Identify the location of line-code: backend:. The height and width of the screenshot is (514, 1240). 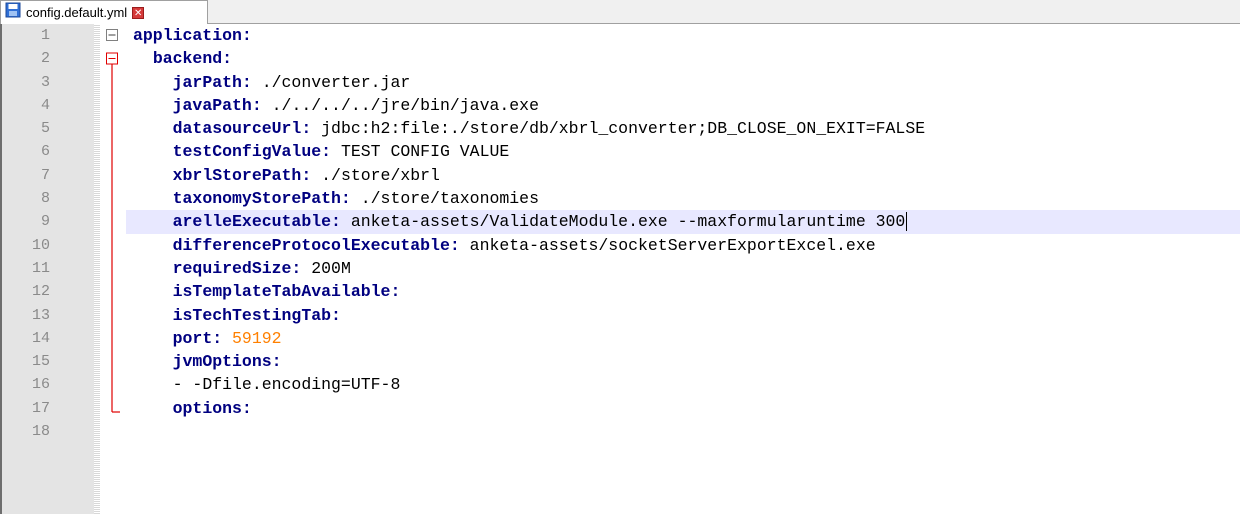
(182, 58).